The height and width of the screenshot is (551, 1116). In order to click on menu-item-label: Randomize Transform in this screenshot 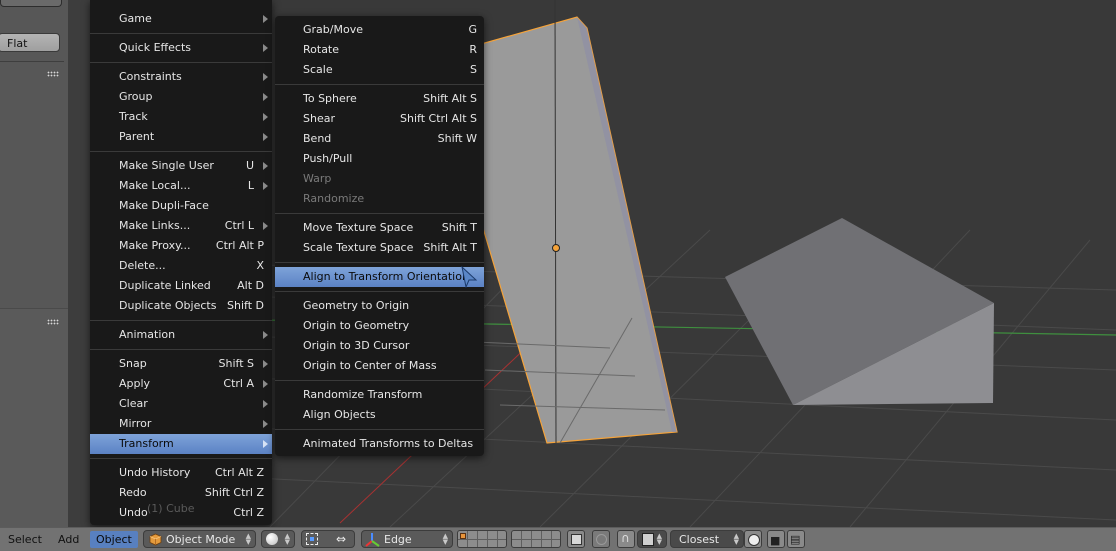, I will do `click(363, 394)`.